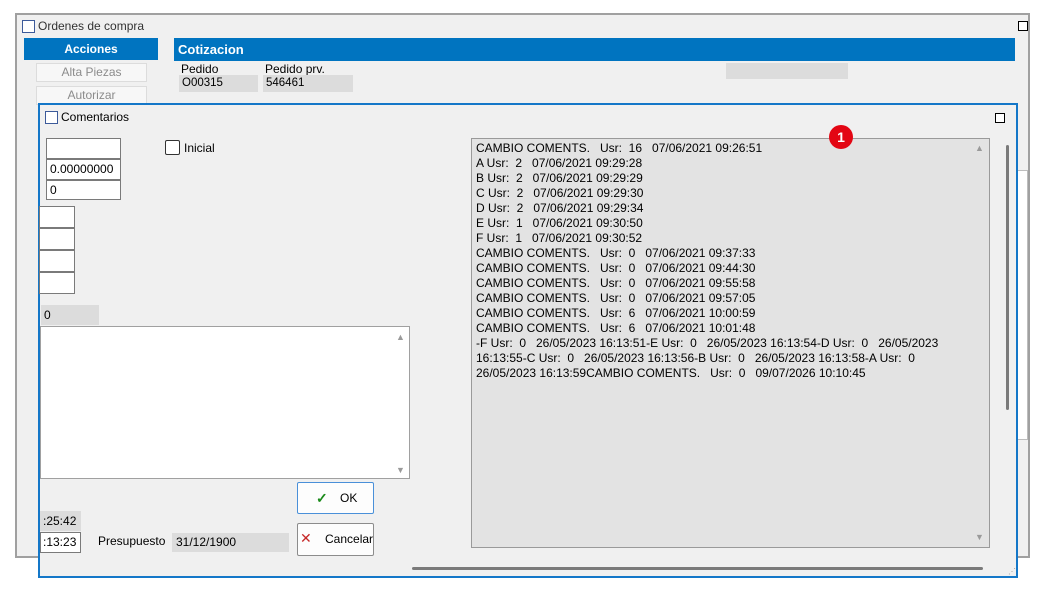 This screenshot has width=1057, height=593. Describe the element at coordinates (91, 72) in the screenshot. I see `alta-piezas-button: Alta Piezas` at that location.